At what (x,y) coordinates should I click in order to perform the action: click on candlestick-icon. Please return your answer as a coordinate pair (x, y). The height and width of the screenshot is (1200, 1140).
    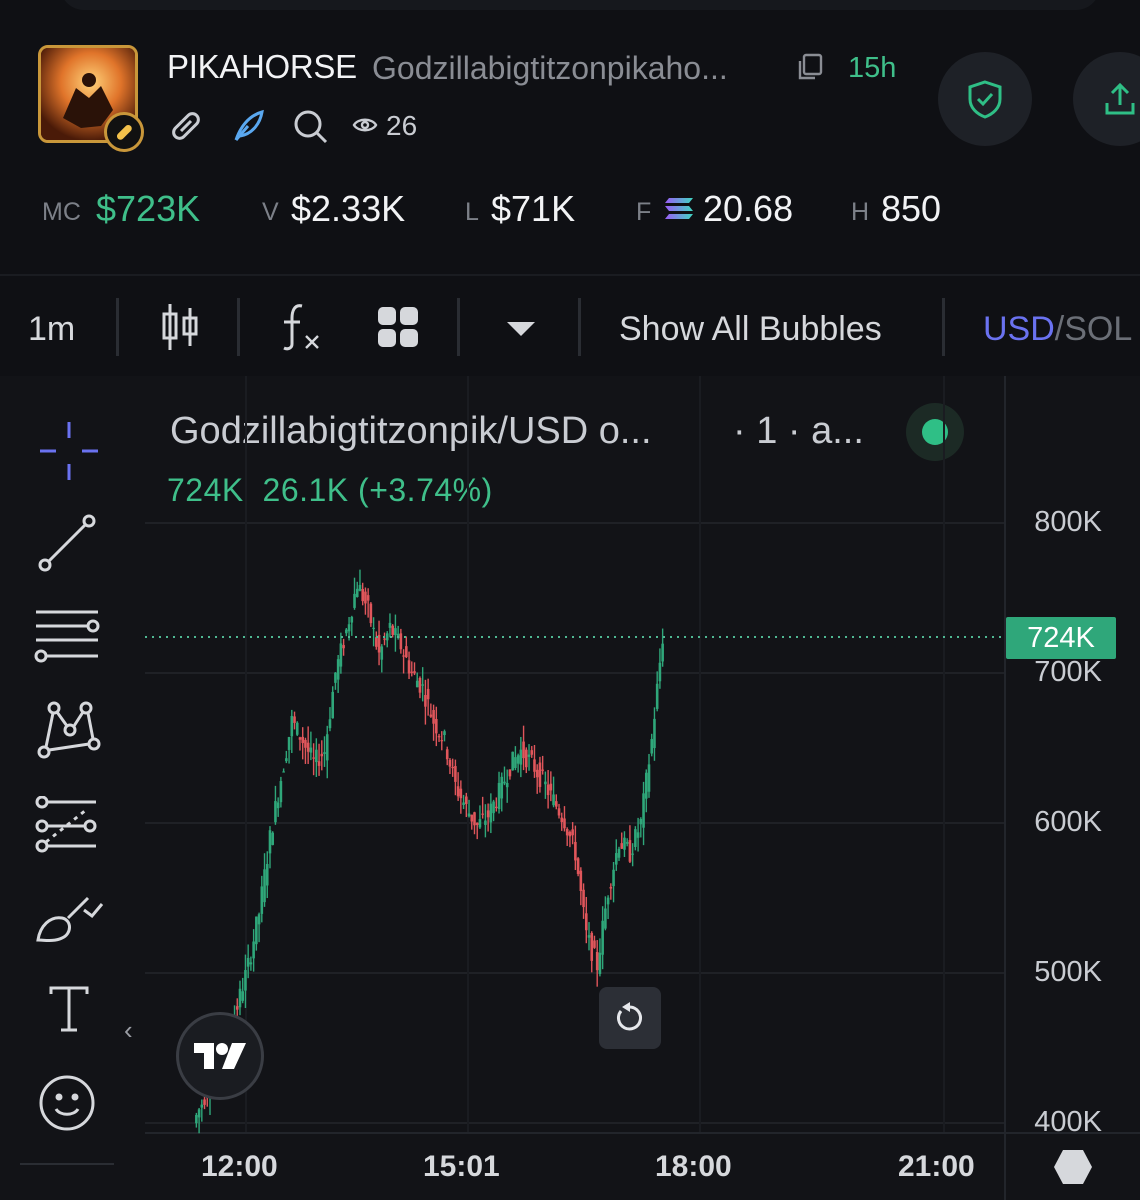
    Looking at the image, I should click on (180, 329).